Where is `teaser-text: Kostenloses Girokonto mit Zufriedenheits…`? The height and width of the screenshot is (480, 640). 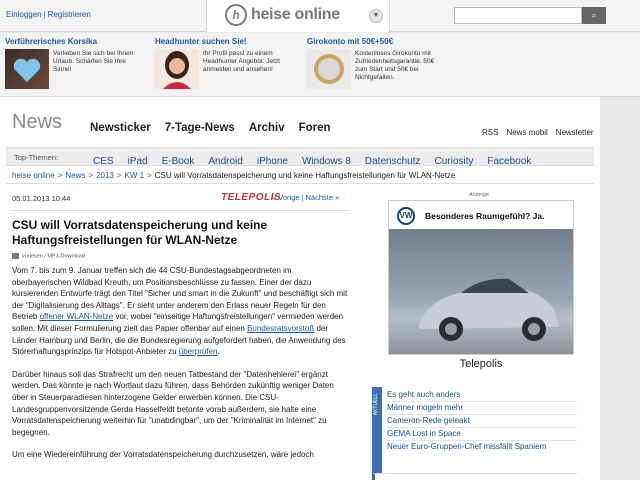 teaser-text: Kostenloses Girokonto mit Zufriedenheits… is located at coordinates (395, 65).